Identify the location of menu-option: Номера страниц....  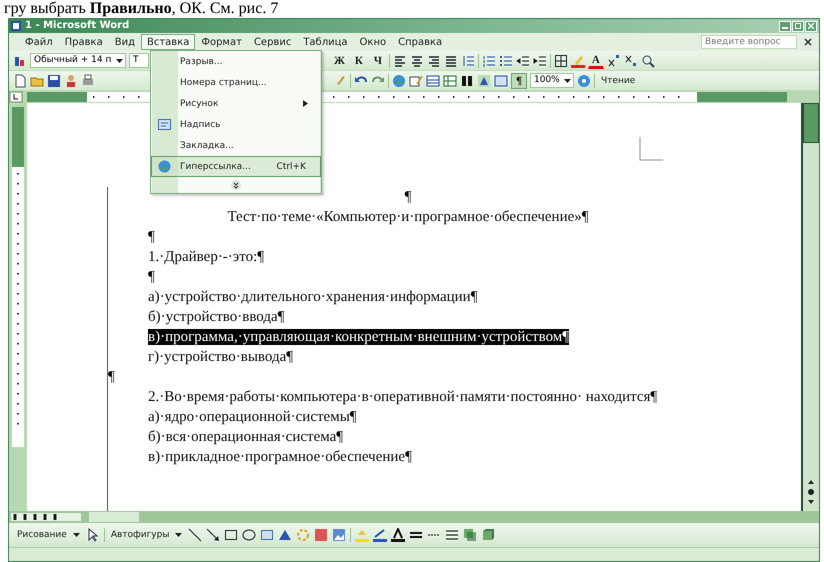
(236, 82).